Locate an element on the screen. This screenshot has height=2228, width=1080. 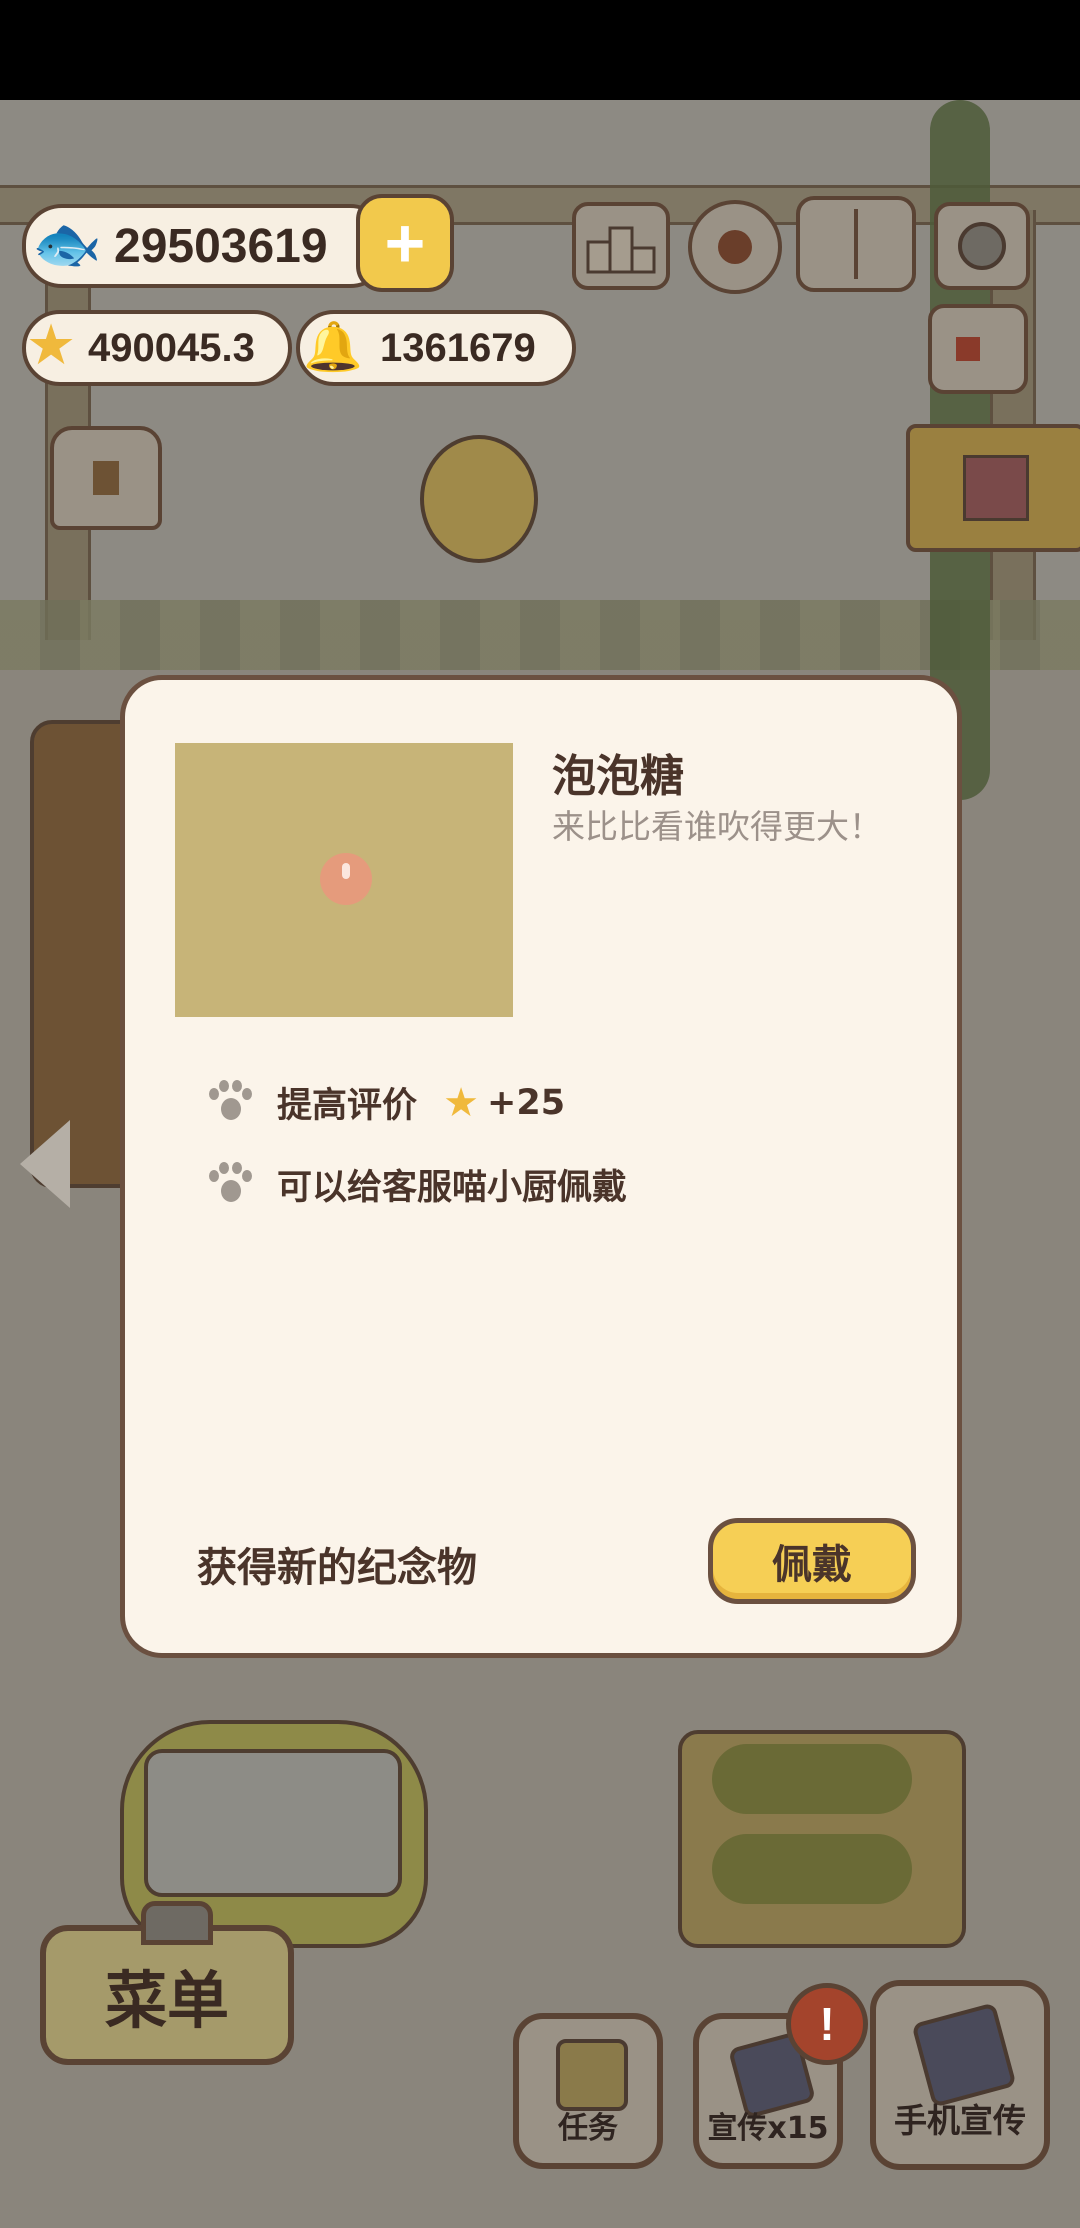
camera-icon is located at coordinates (982, 246).